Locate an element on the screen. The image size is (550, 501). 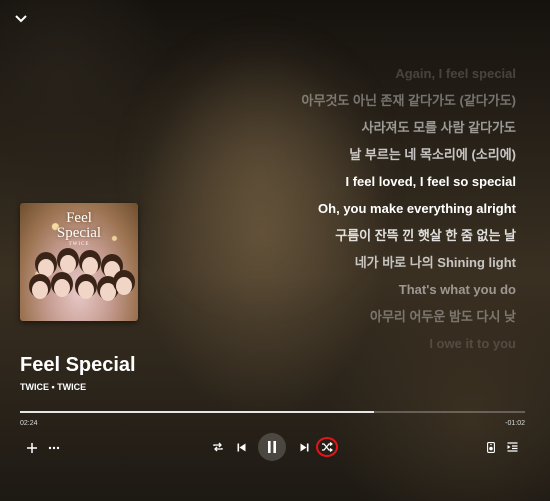
lyric-line: 아무것도 아닌 존재 같다가도 (같다가도) is located at coordinates (336, 100).